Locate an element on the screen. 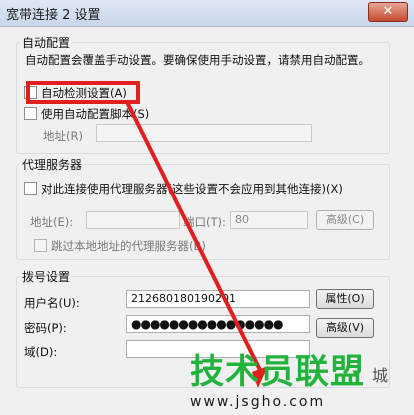  proxy-address-field is located at coordinates (133, 220).